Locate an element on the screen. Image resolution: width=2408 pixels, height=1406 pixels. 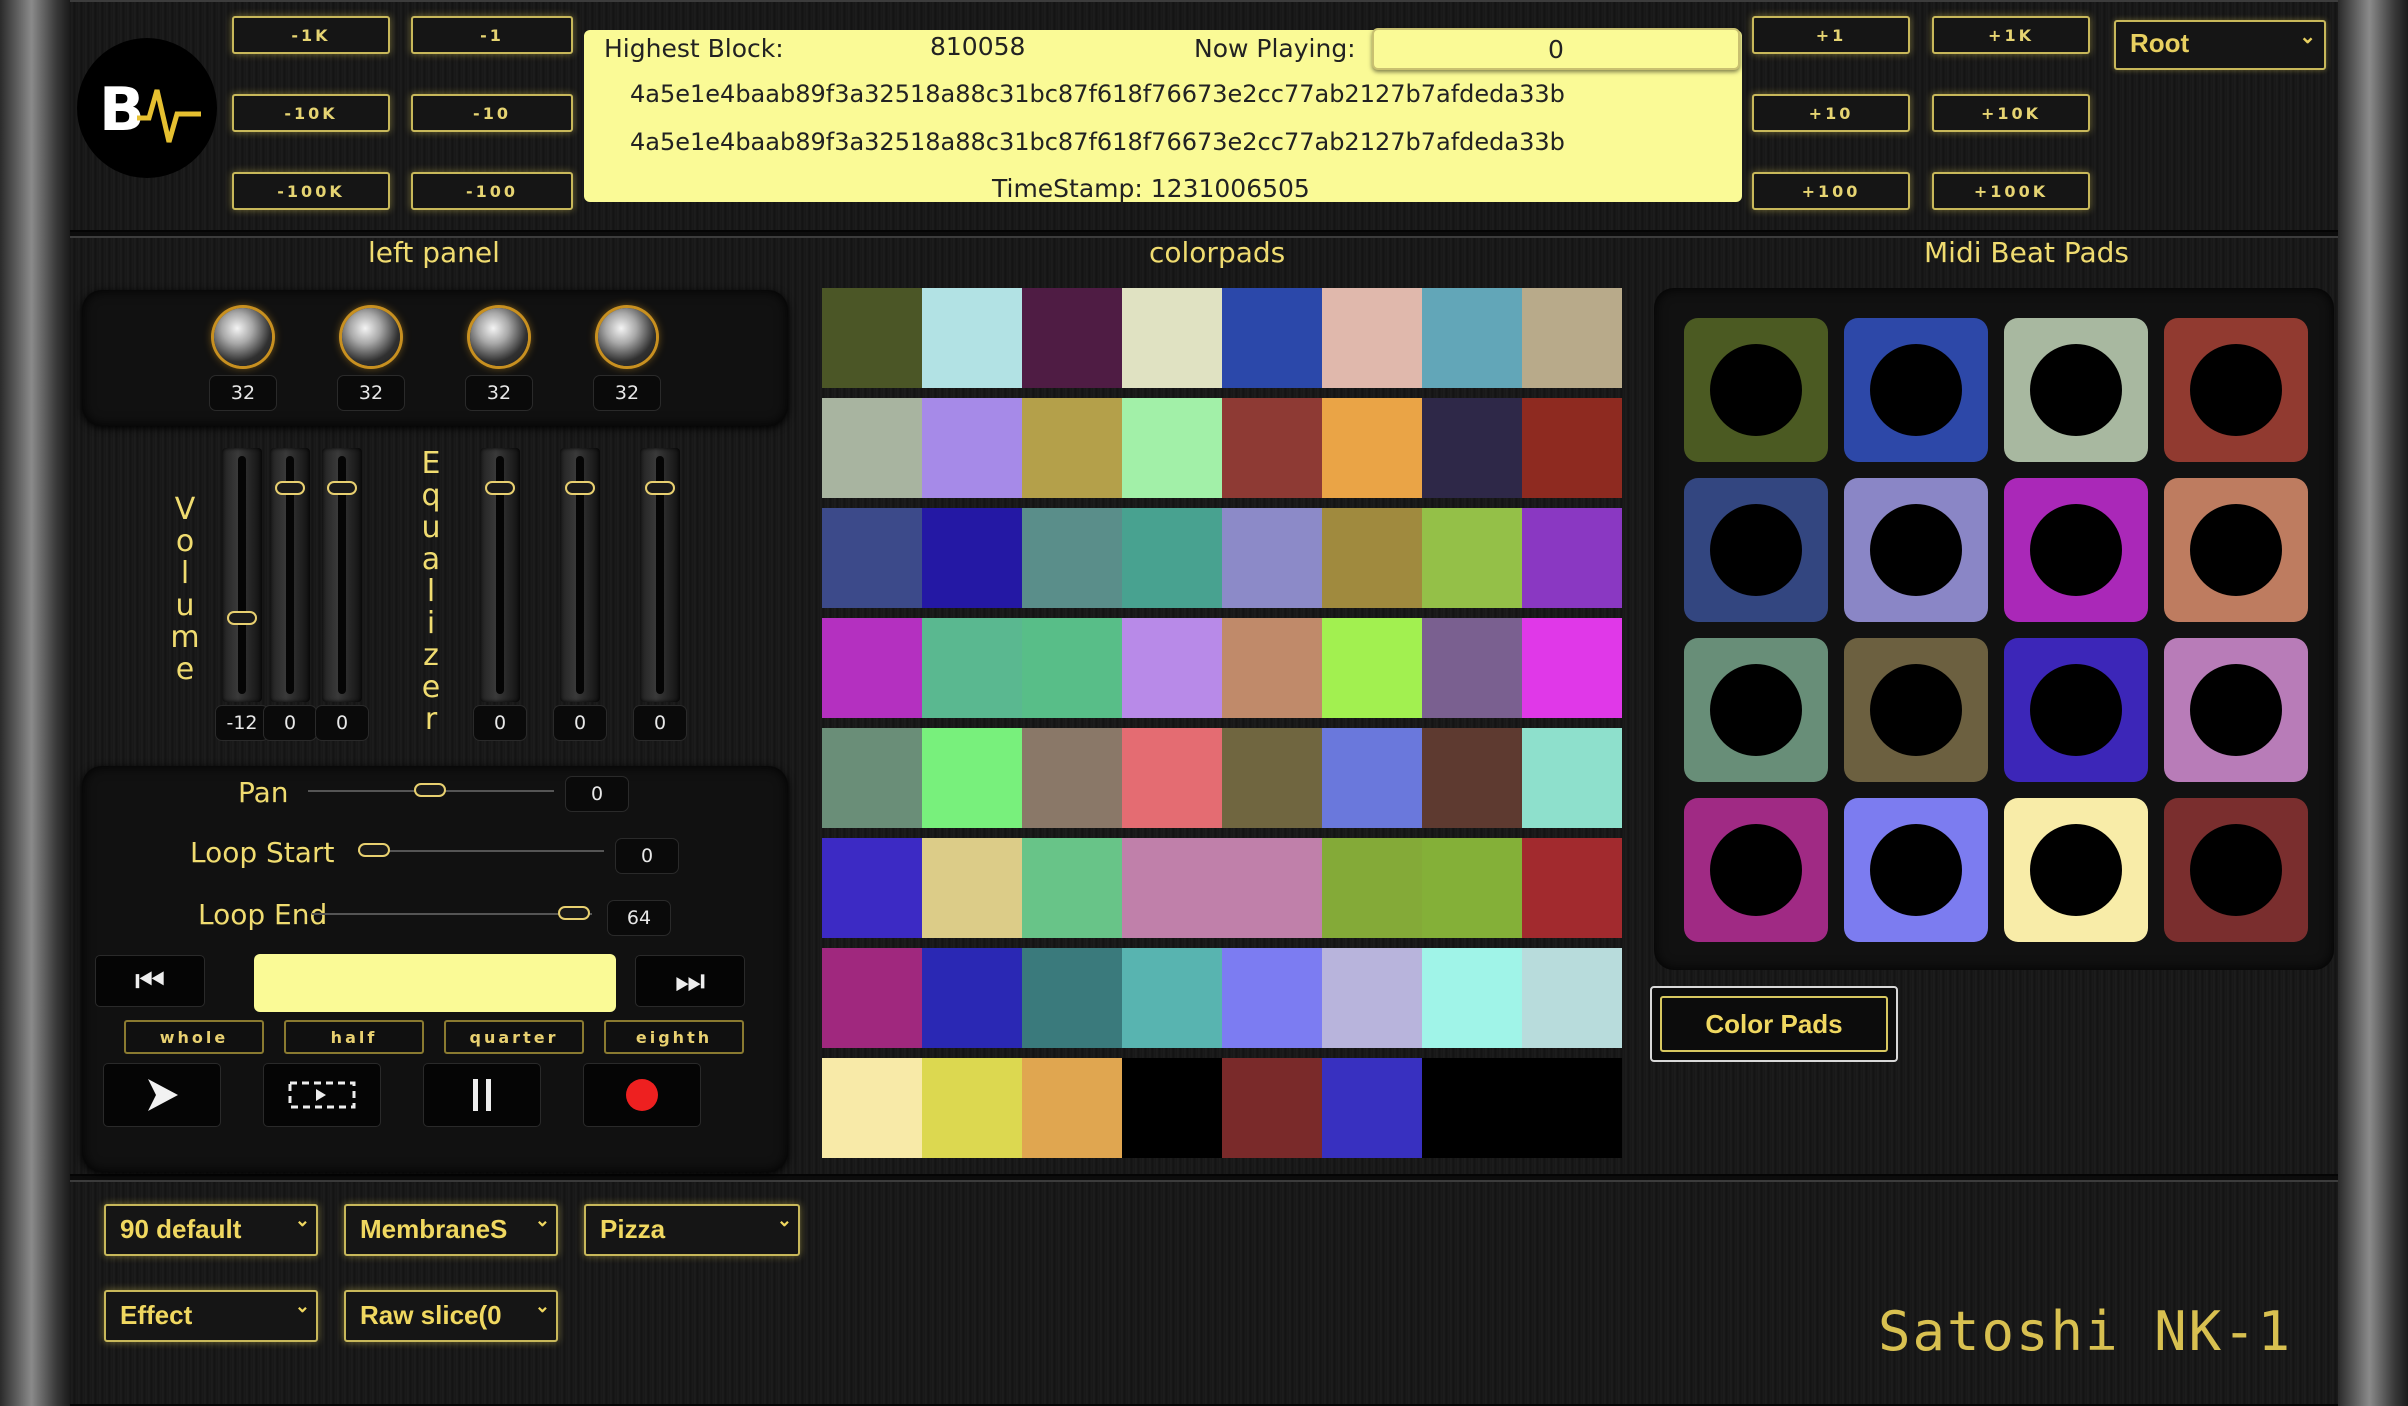
note-eighth-button: eighth is located at coordinates (674, 1037).